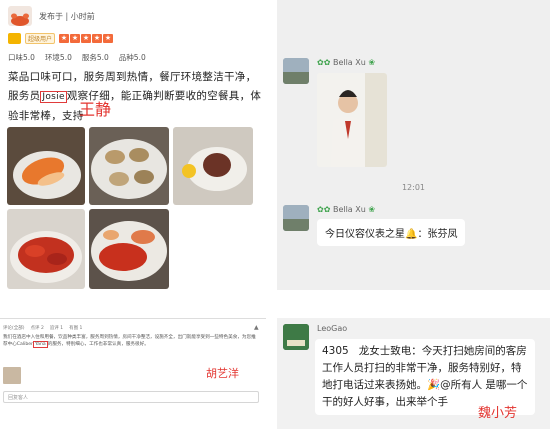  Describe the element at coordinates (365, 234) in the screenshot. I see `message-text: 今日仪容仪表之星` at that location.